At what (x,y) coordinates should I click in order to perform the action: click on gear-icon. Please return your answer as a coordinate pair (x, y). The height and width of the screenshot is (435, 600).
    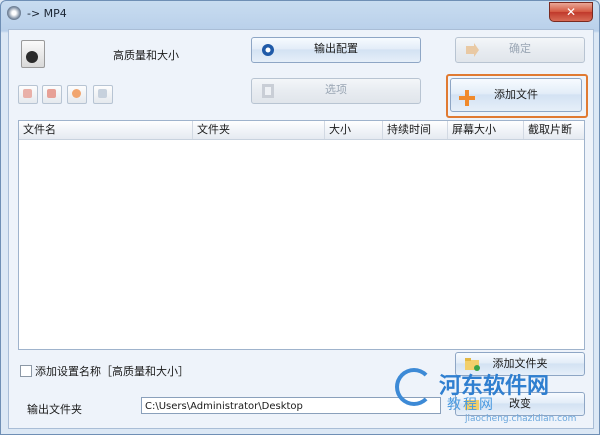
    Looking at the image, I should click on (268, 50).